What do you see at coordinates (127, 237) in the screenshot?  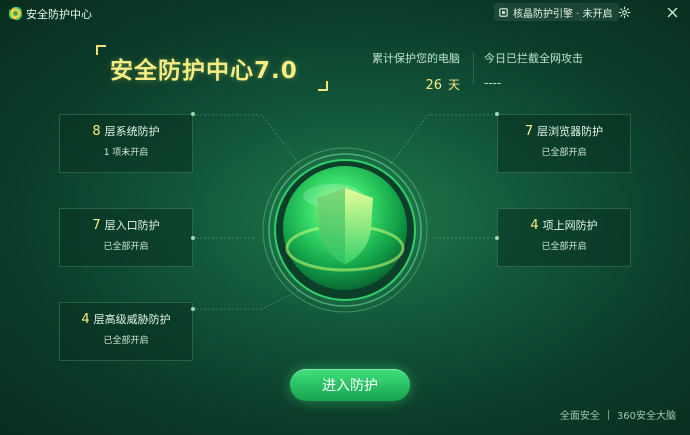 I see `entry-protection-card: 7 层入口防护 已全部开启` at bounding box center [127, 237].